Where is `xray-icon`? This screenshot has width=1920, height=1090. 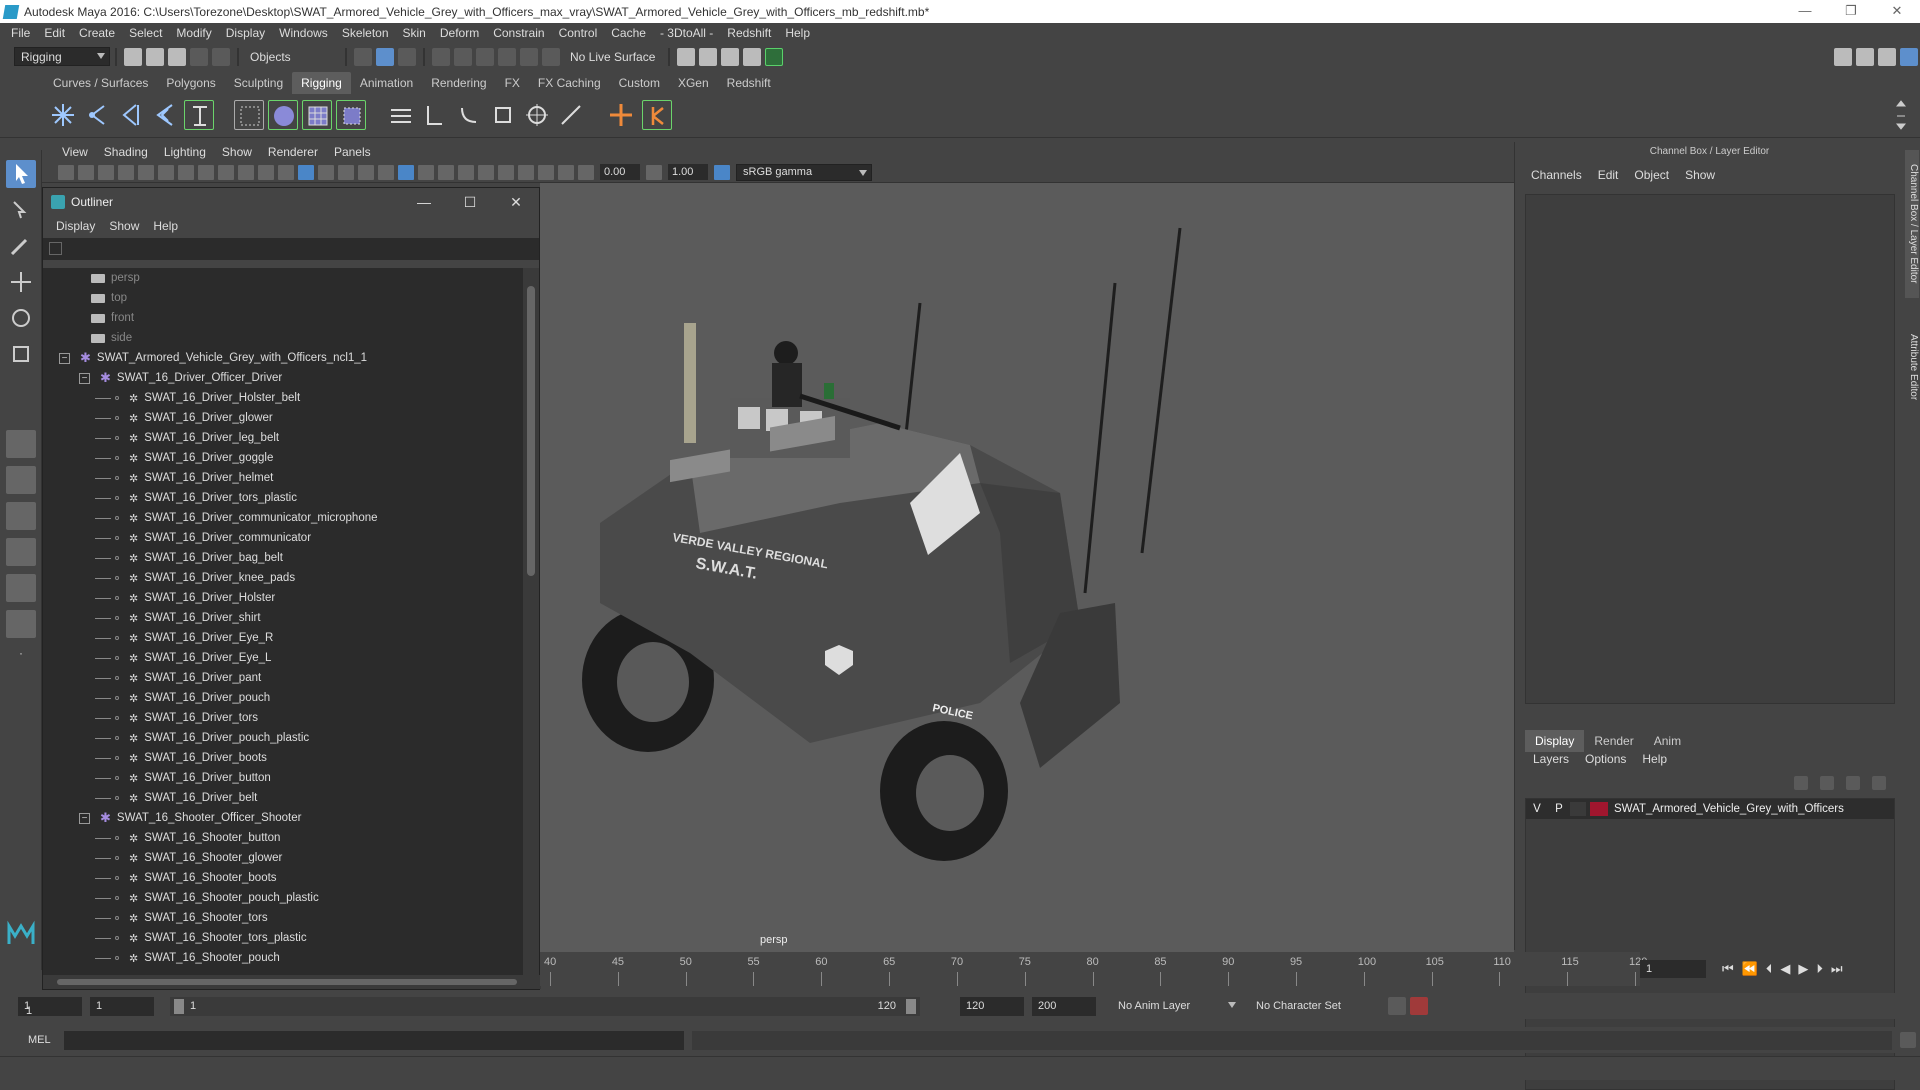
xray-icon is located at coordinates (426, 172).